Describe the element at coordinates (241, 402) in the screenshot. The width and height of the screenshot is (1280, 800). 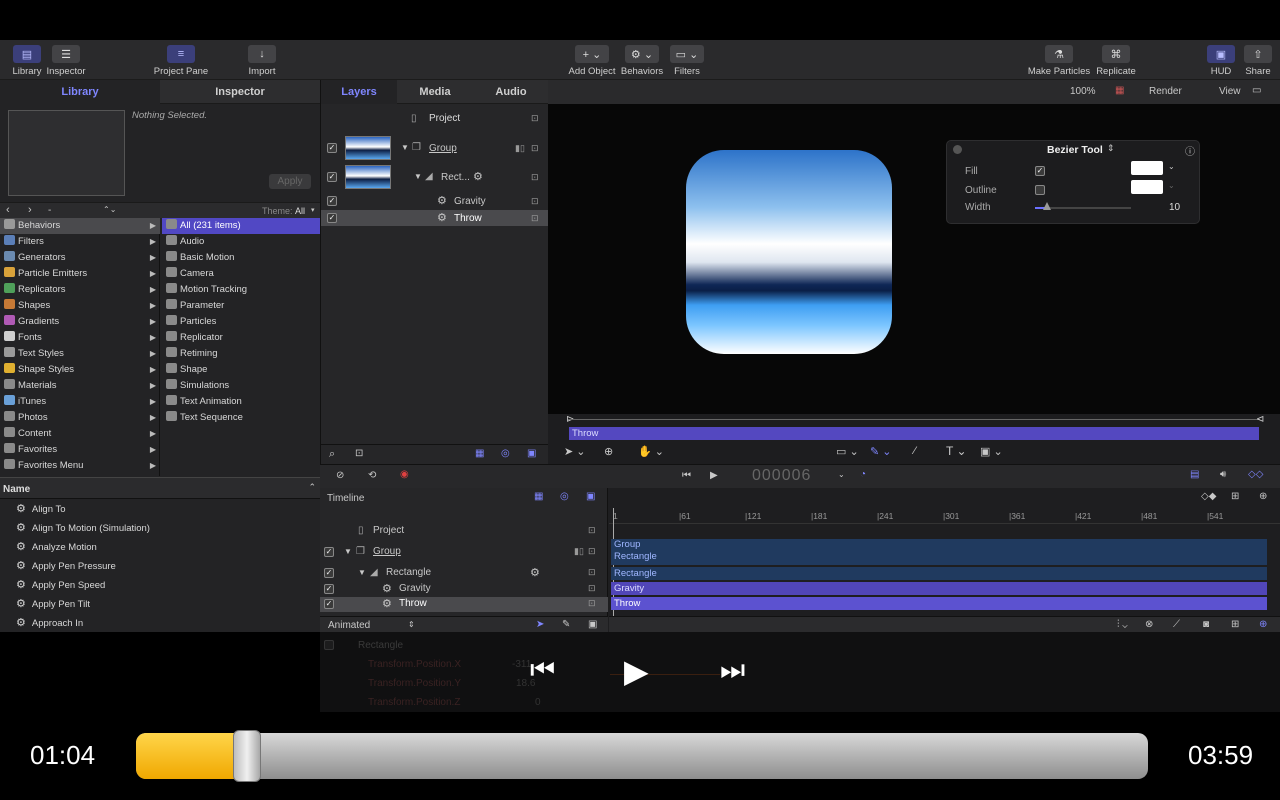
I see `subcategory-item: Text Animation` at that location.